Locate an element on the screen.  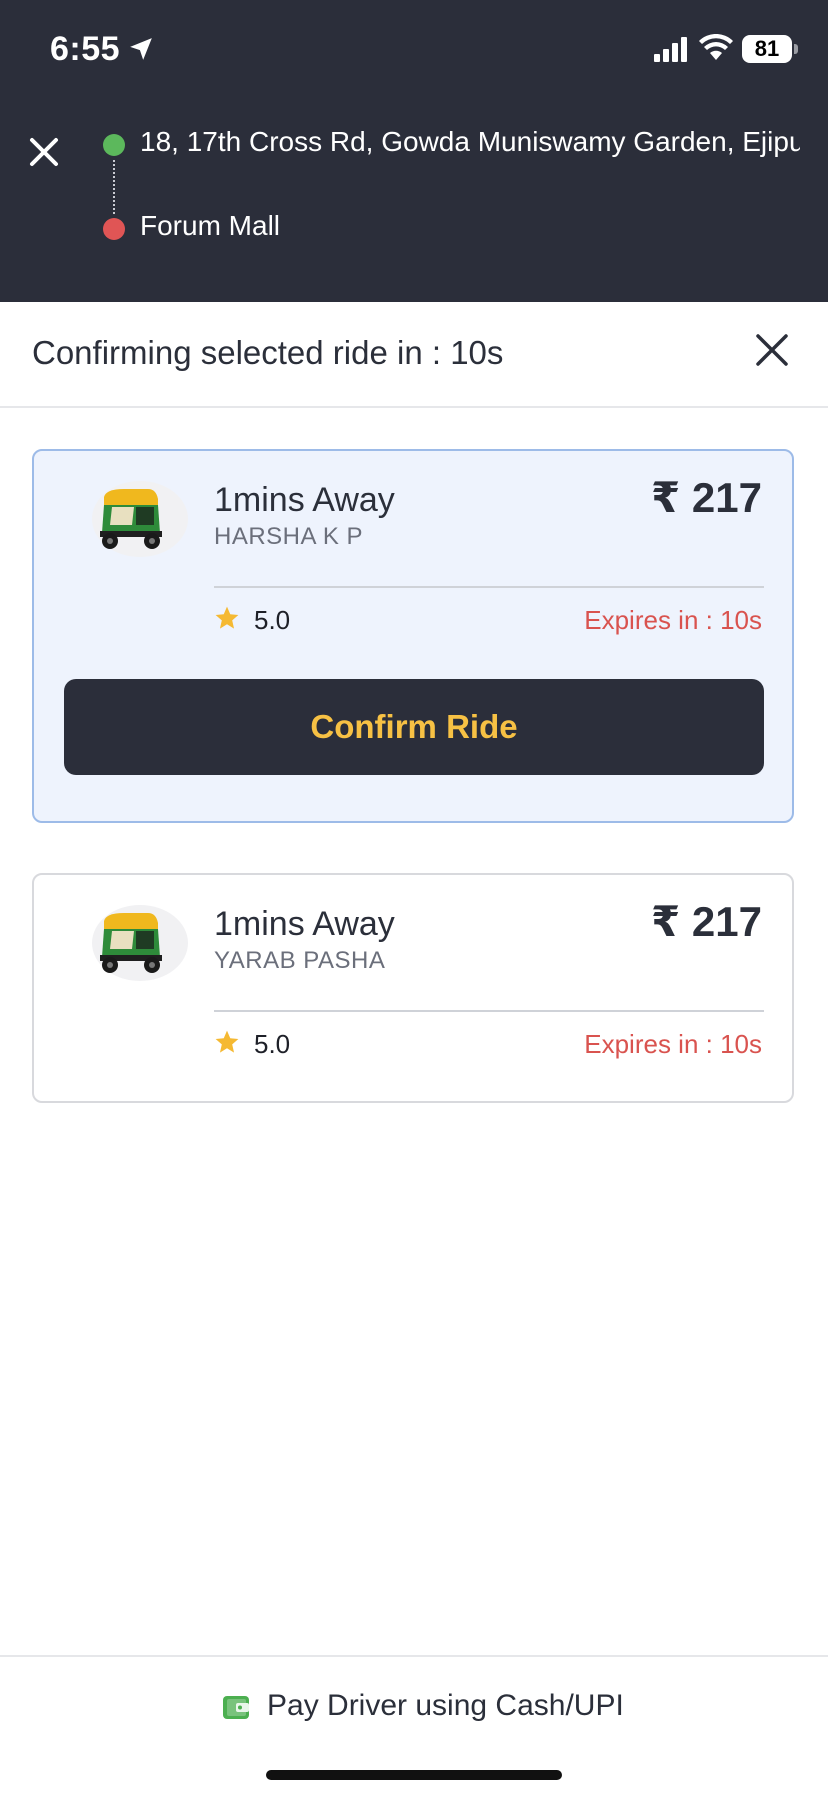
battery-indicator: 81 is located at coordinates (767, 49).